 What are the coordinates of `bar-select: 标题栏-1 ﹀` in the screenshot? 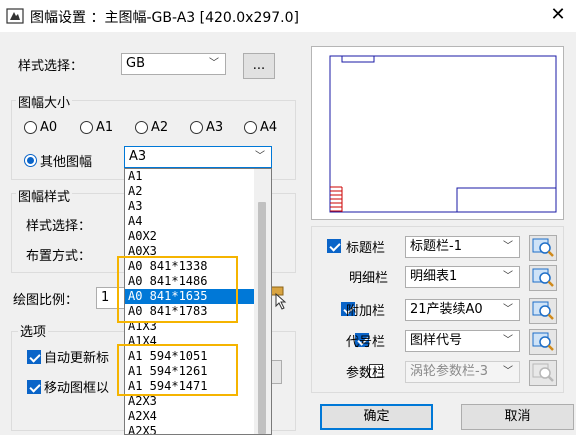 It's located at (462, 247).